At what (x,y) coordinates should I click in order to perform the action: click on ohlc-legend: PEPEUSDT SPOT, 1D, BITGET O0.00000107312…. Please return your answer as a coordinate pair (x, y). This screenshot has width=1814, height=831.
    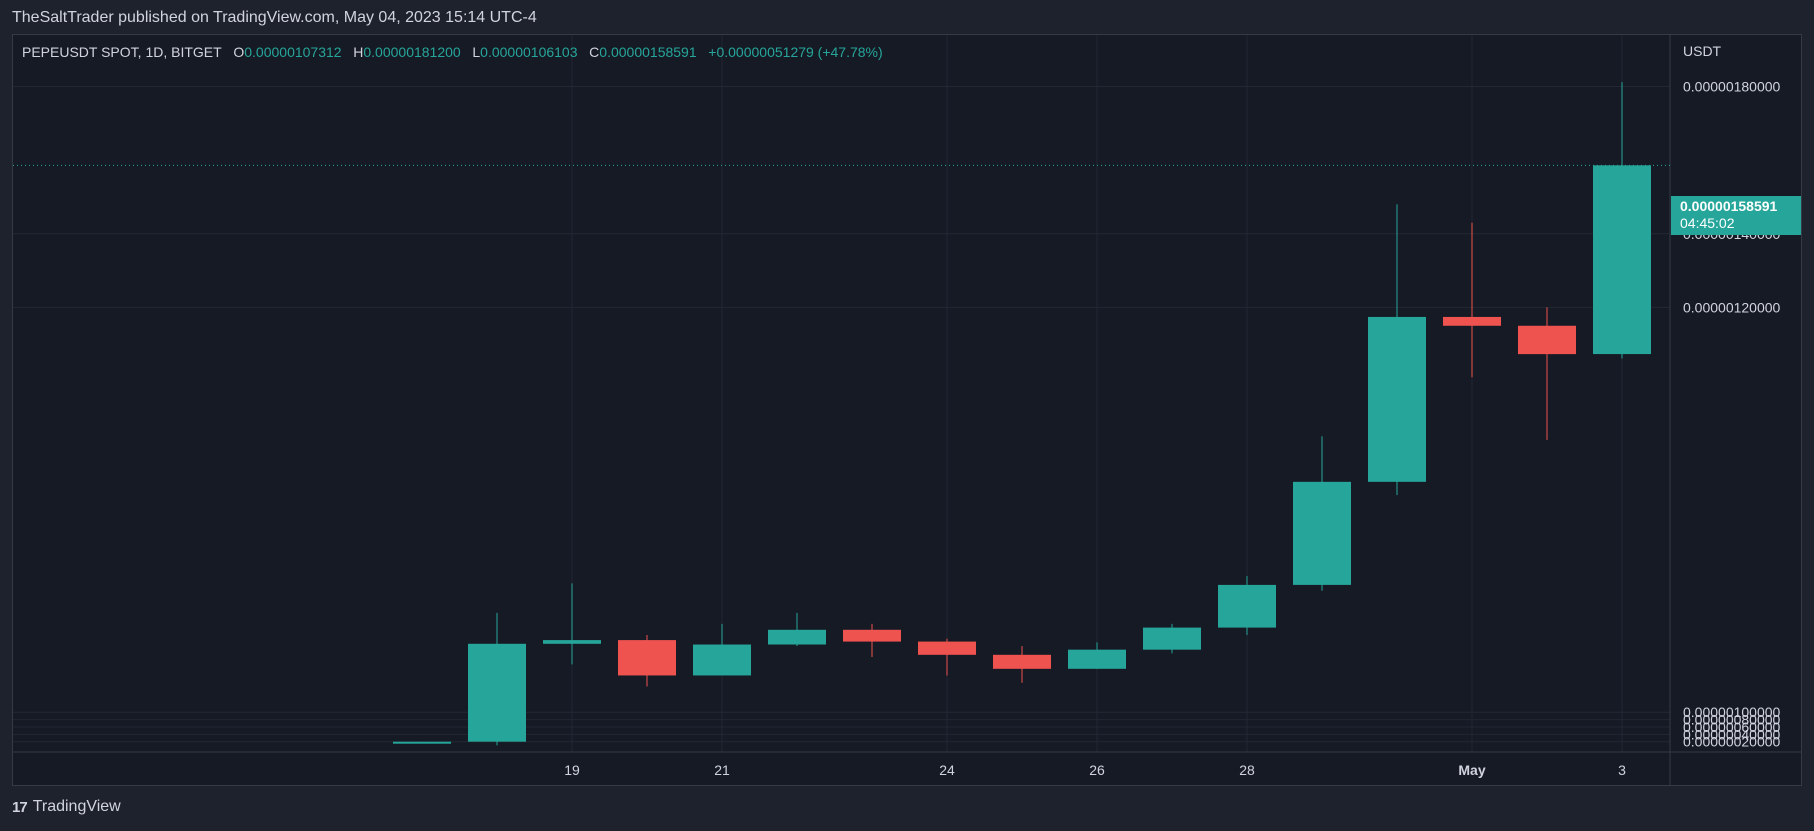
    Looking at the image, I should click on (452, 52).